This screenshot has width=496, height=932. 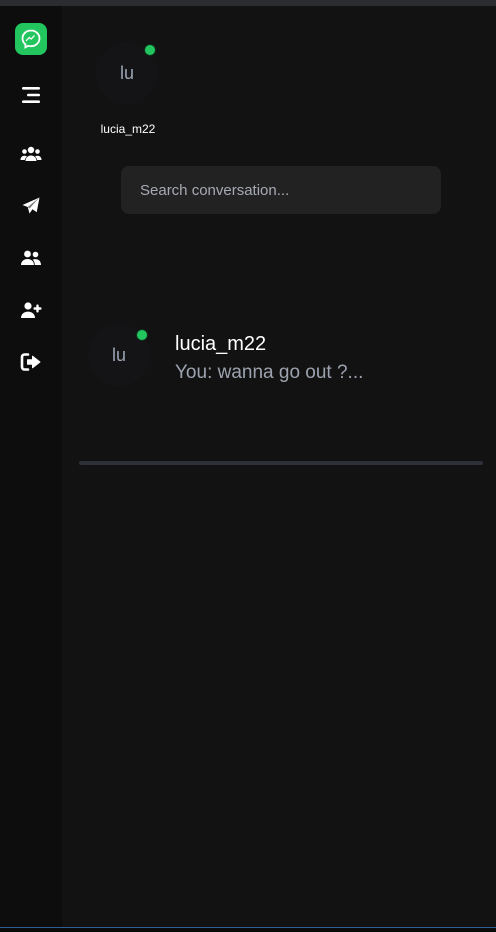 I want to click on sidebar-item-menu, so click(x=31, y=95).